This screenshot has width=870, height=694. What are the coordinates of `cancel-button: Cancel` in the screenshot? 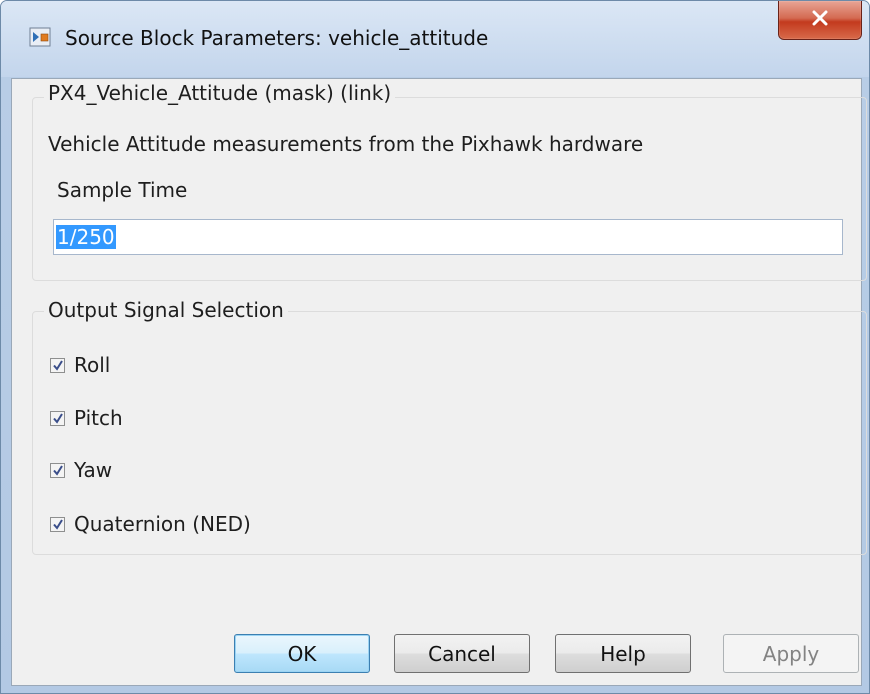 It's located at (462, 653).